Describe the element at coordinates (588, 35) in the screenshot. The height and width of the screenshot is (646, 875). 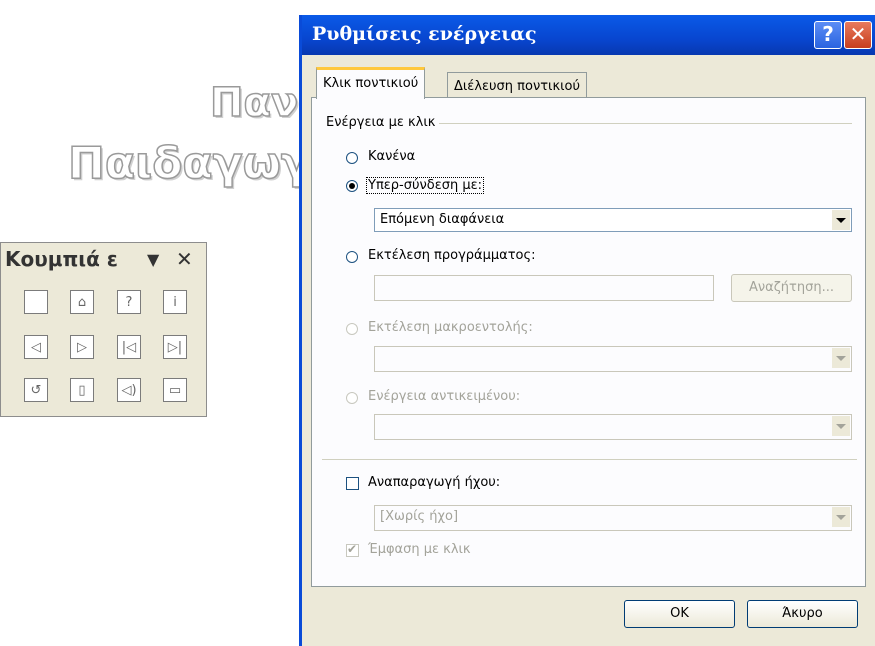
I see `dialog-titlebar: Ρυθμίσεις ενέργειας ? ✕` at that location.